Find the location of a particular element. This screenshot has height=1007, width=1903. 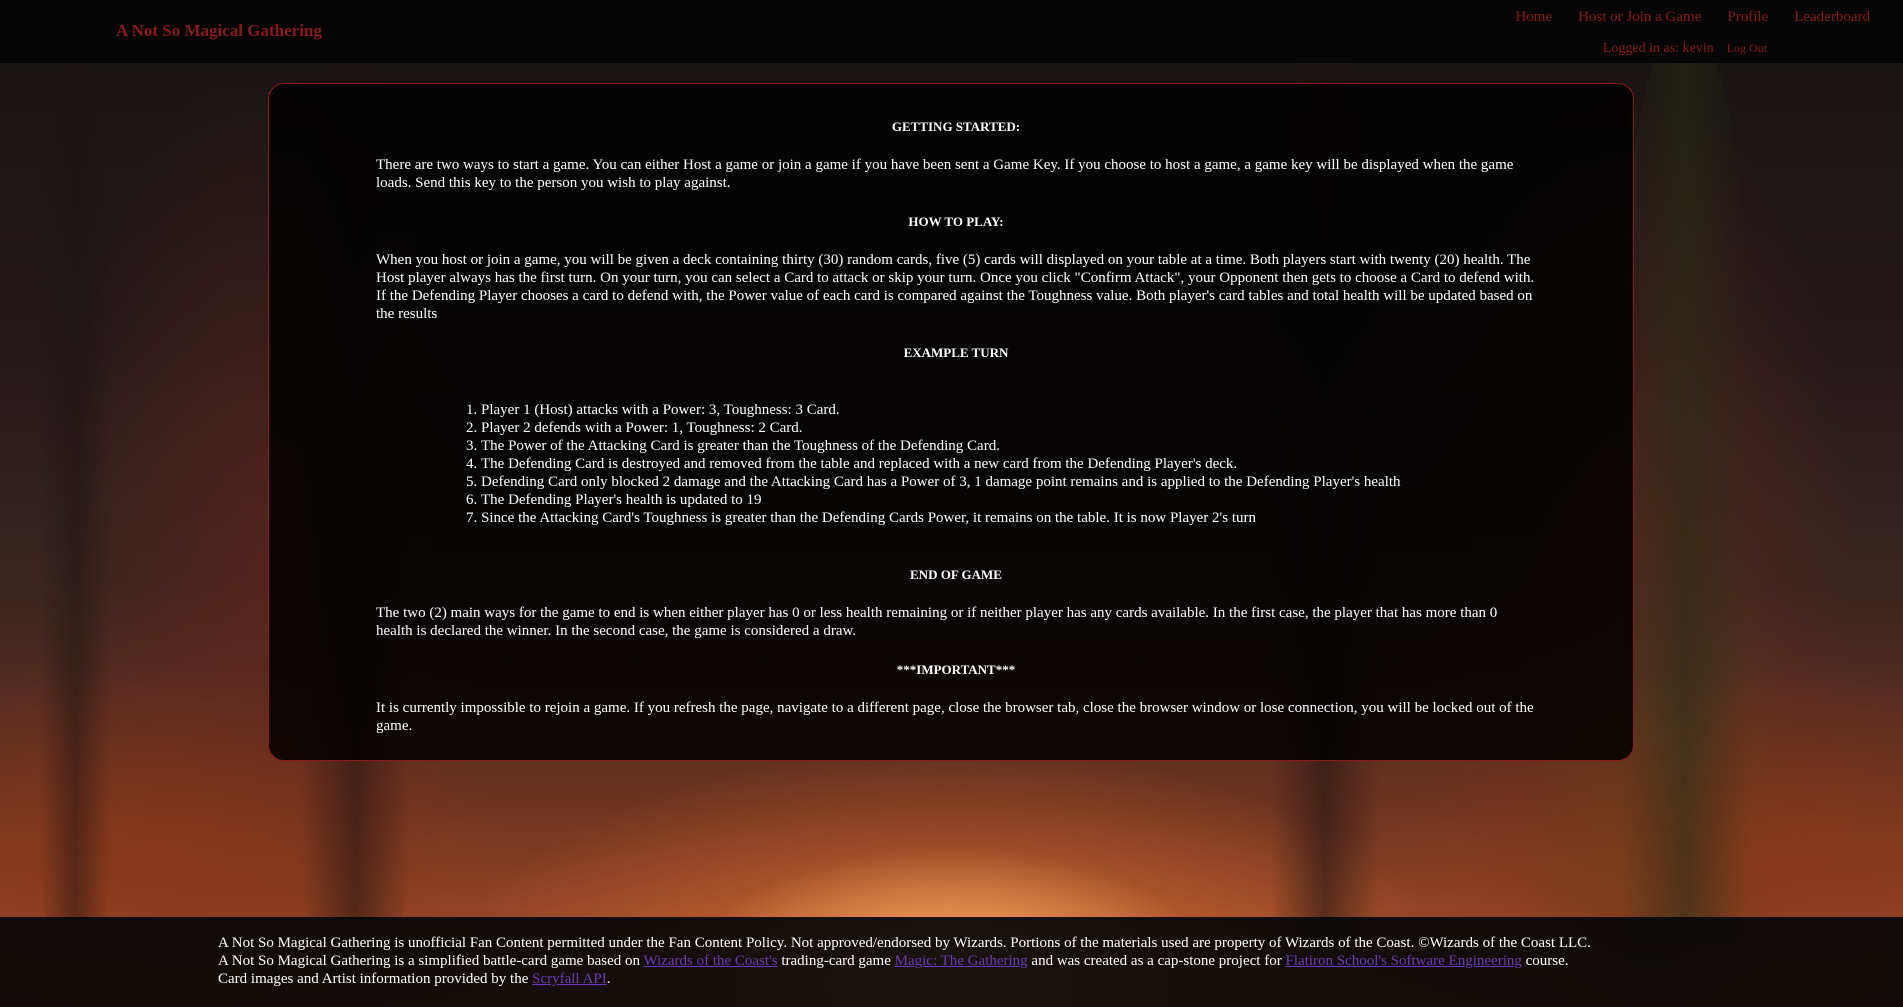

brand-link: A Not So Magical Gathering is located at coordinates (219, 31).